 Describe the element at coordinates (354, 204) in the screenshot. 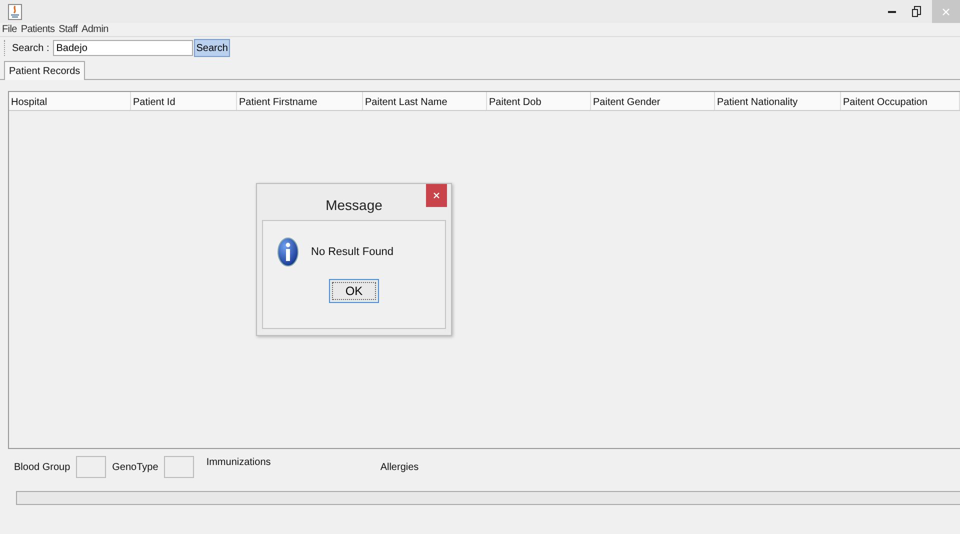

I see `dialog-title: Message` at that location.